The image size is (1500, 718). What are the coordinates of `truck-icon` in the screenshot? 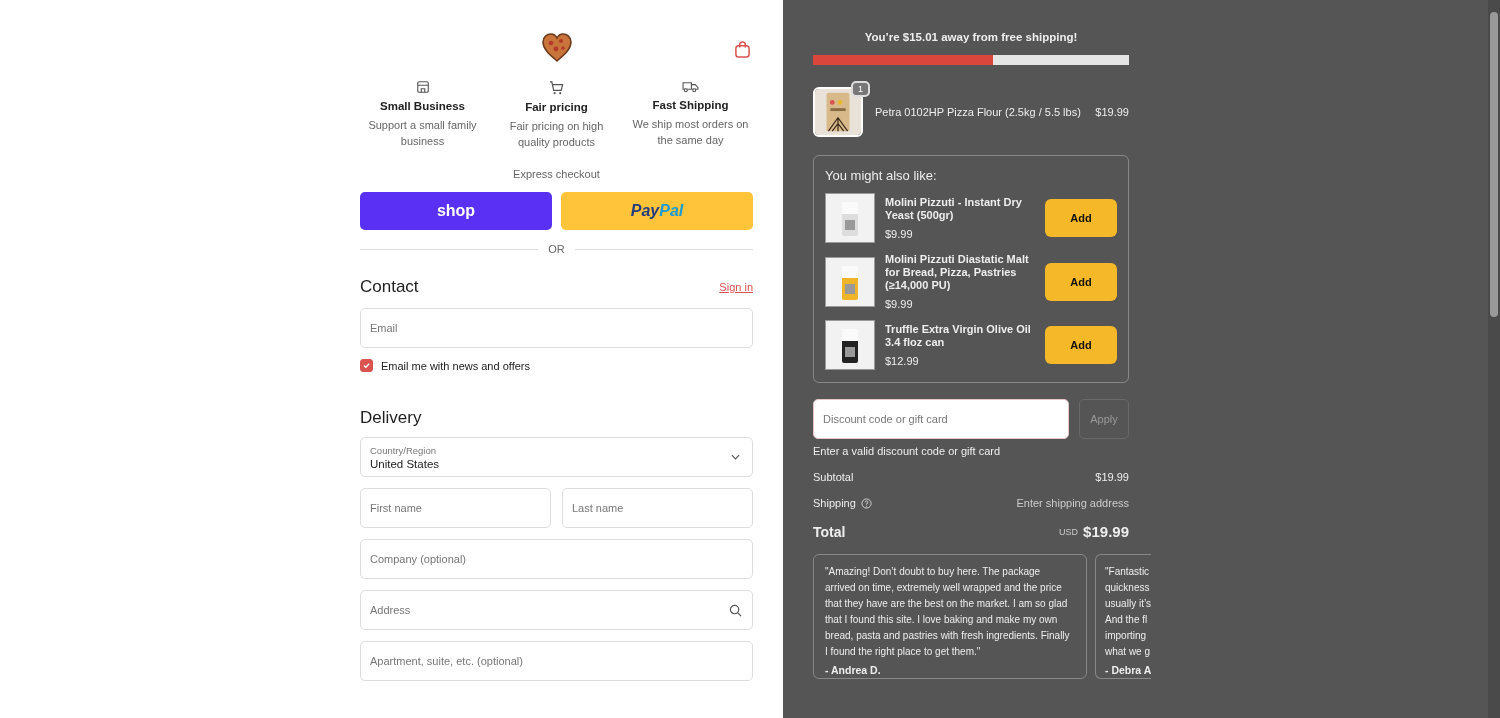 It's located at (690, 86).